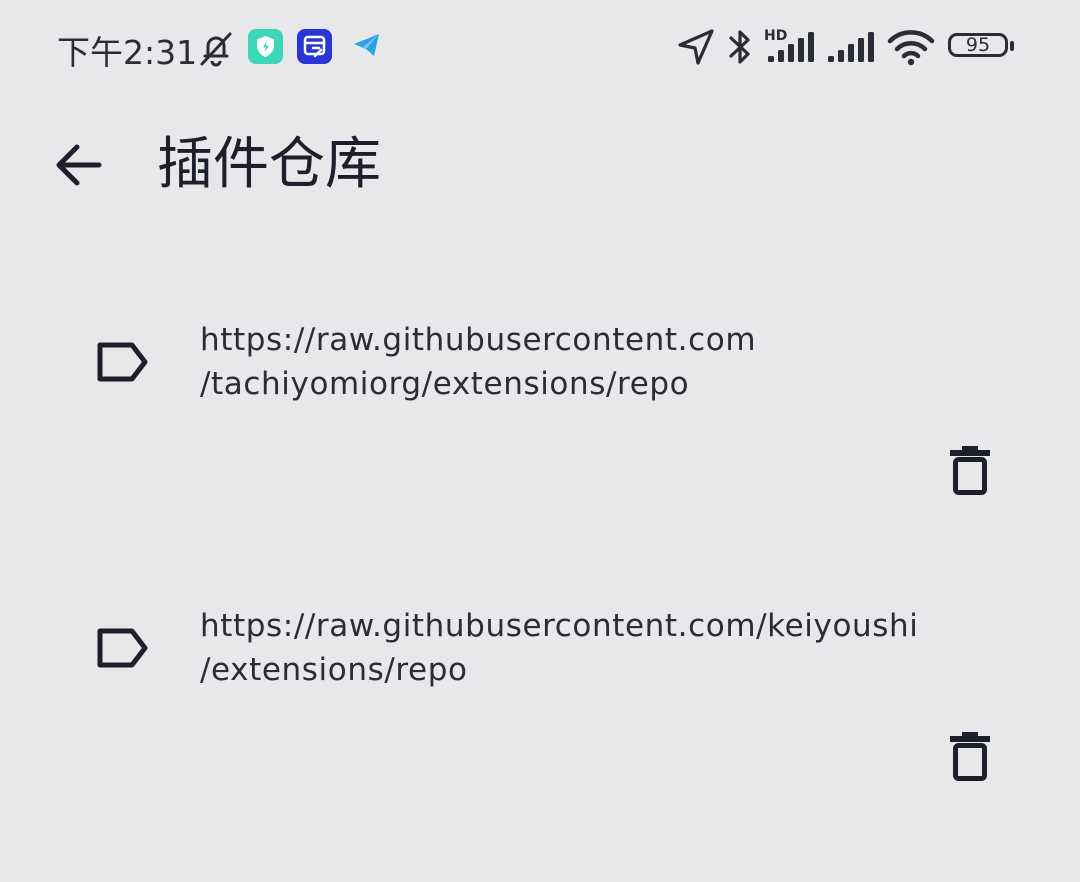 The height and width of the screenshot is (882, 1080). Describe the element at coordinates (911, 48) in the screenshot. I see `wifi-icon` at that location.